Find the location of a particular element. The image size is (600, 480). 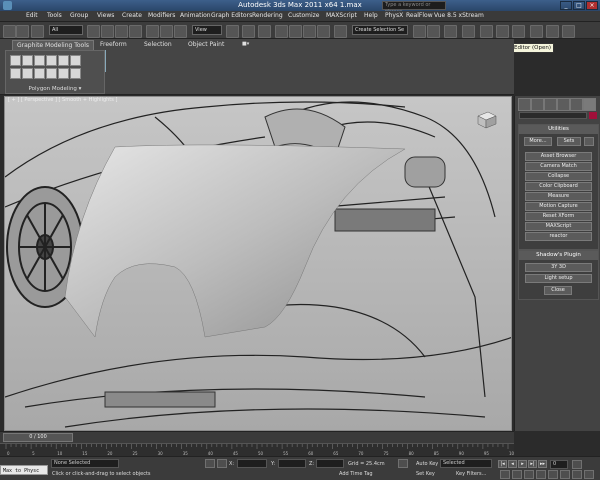

display-tab-icon is located at coordinates (576, 104).